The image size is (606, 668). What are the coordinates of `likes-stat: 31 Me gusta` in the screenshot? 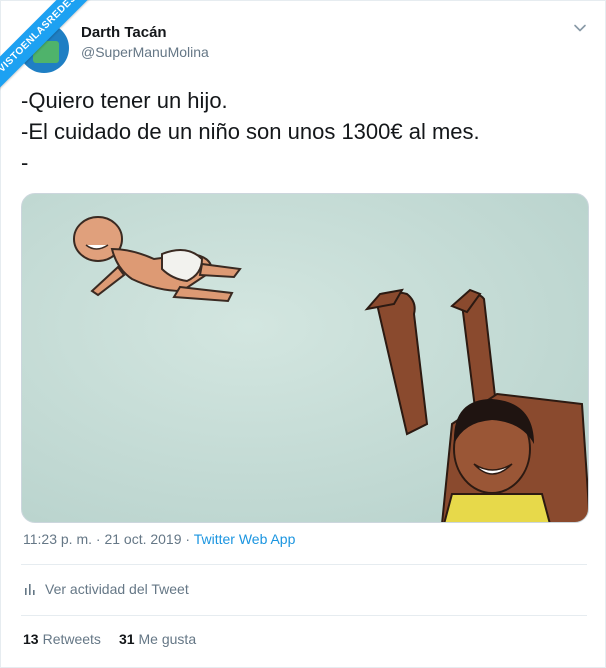 It's located at (157, 639).